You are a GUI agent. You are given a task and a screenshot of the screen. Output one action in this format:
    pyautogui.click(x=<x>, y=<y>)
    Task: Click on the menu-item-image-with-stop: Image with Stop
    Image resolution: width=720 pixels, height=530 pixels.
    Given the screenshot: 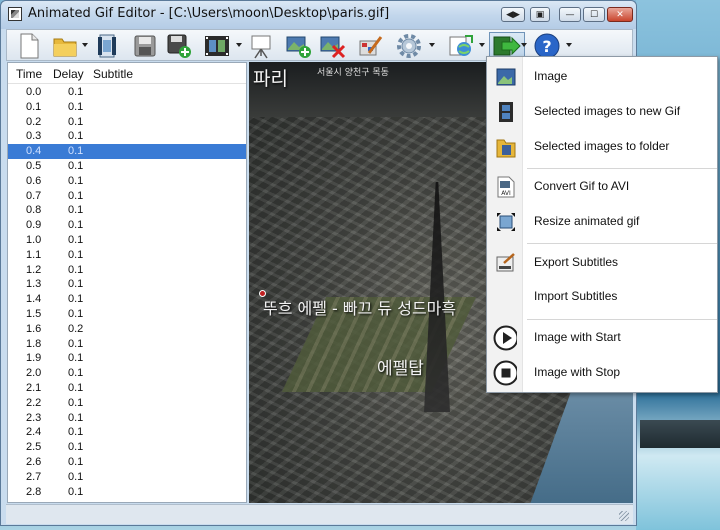 What is the action you would take?
    pyautogui.click(x=602, y=372)
    